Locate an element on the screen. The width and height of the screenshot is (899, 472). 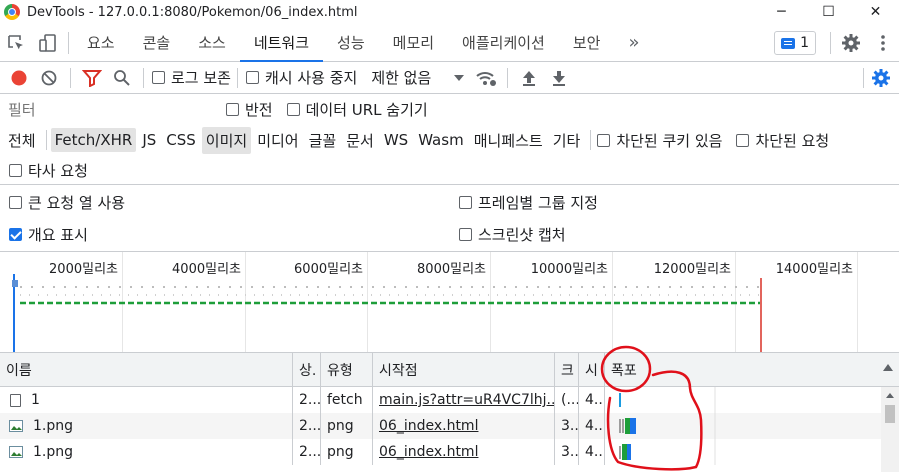
column-header-waterfall: 폭포 is located at coordinates (752, 370).